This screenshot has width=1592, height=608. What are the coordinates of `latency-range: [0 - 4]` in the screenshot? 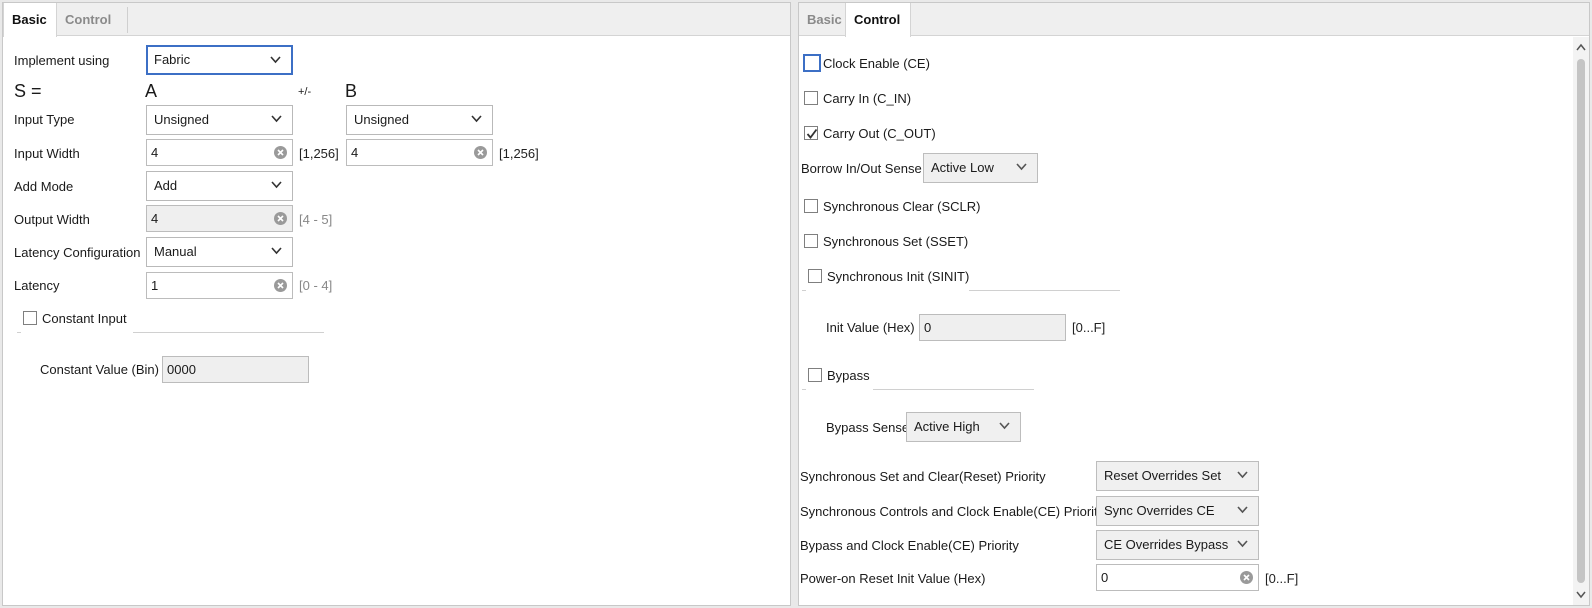 It's located at (316, 285).